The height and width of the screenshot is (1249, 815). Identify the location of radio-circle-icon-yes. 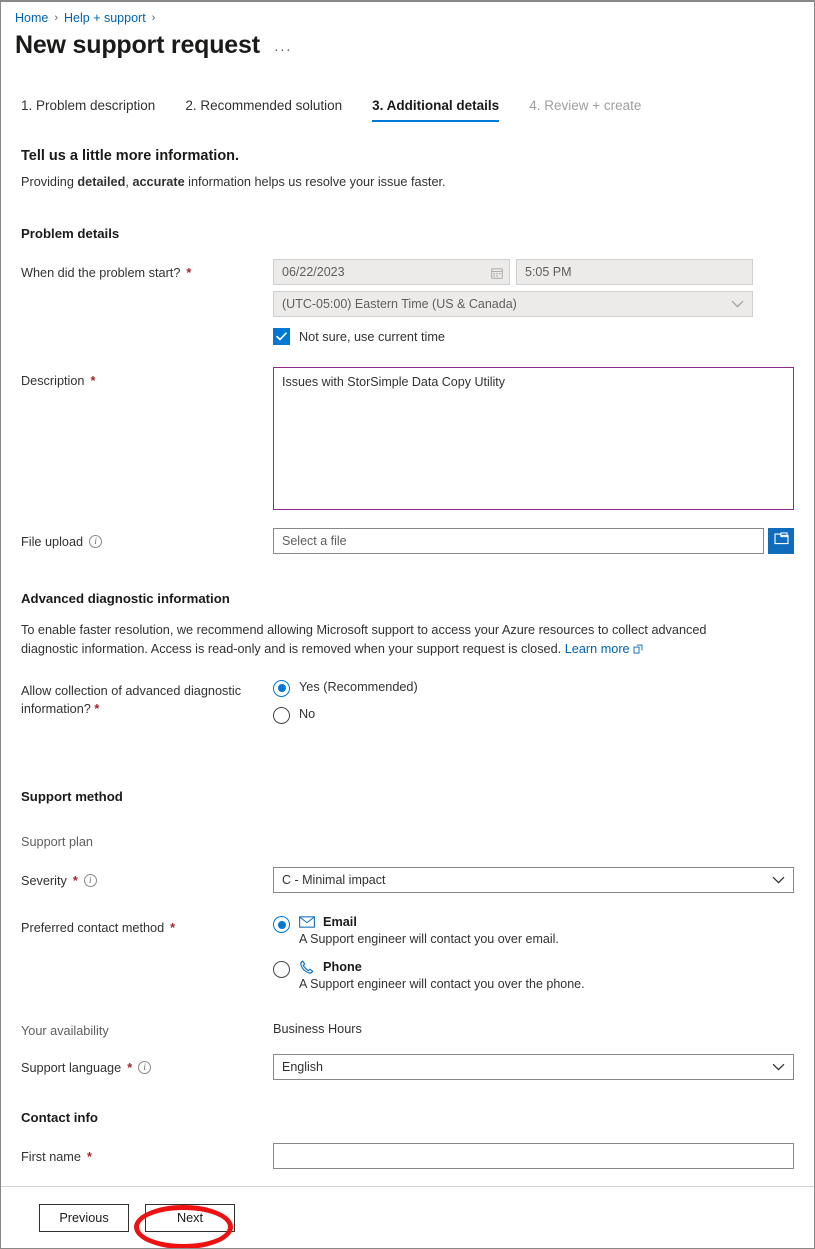
(281, 688).